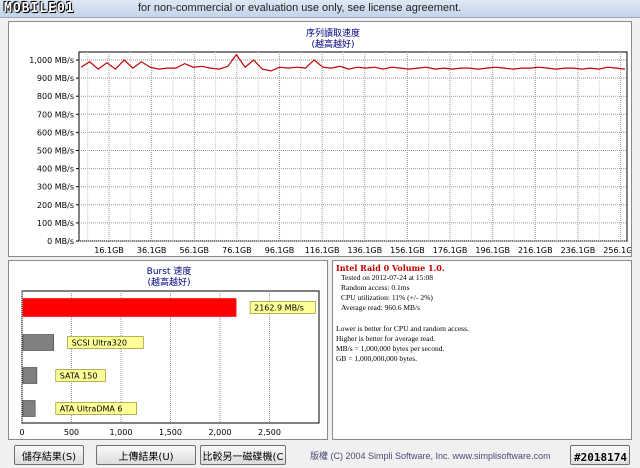 The width and height of the screenshot is (640, 468). I want to click on seq-y-tick-label: 400 MB/s, so click(55, 169).